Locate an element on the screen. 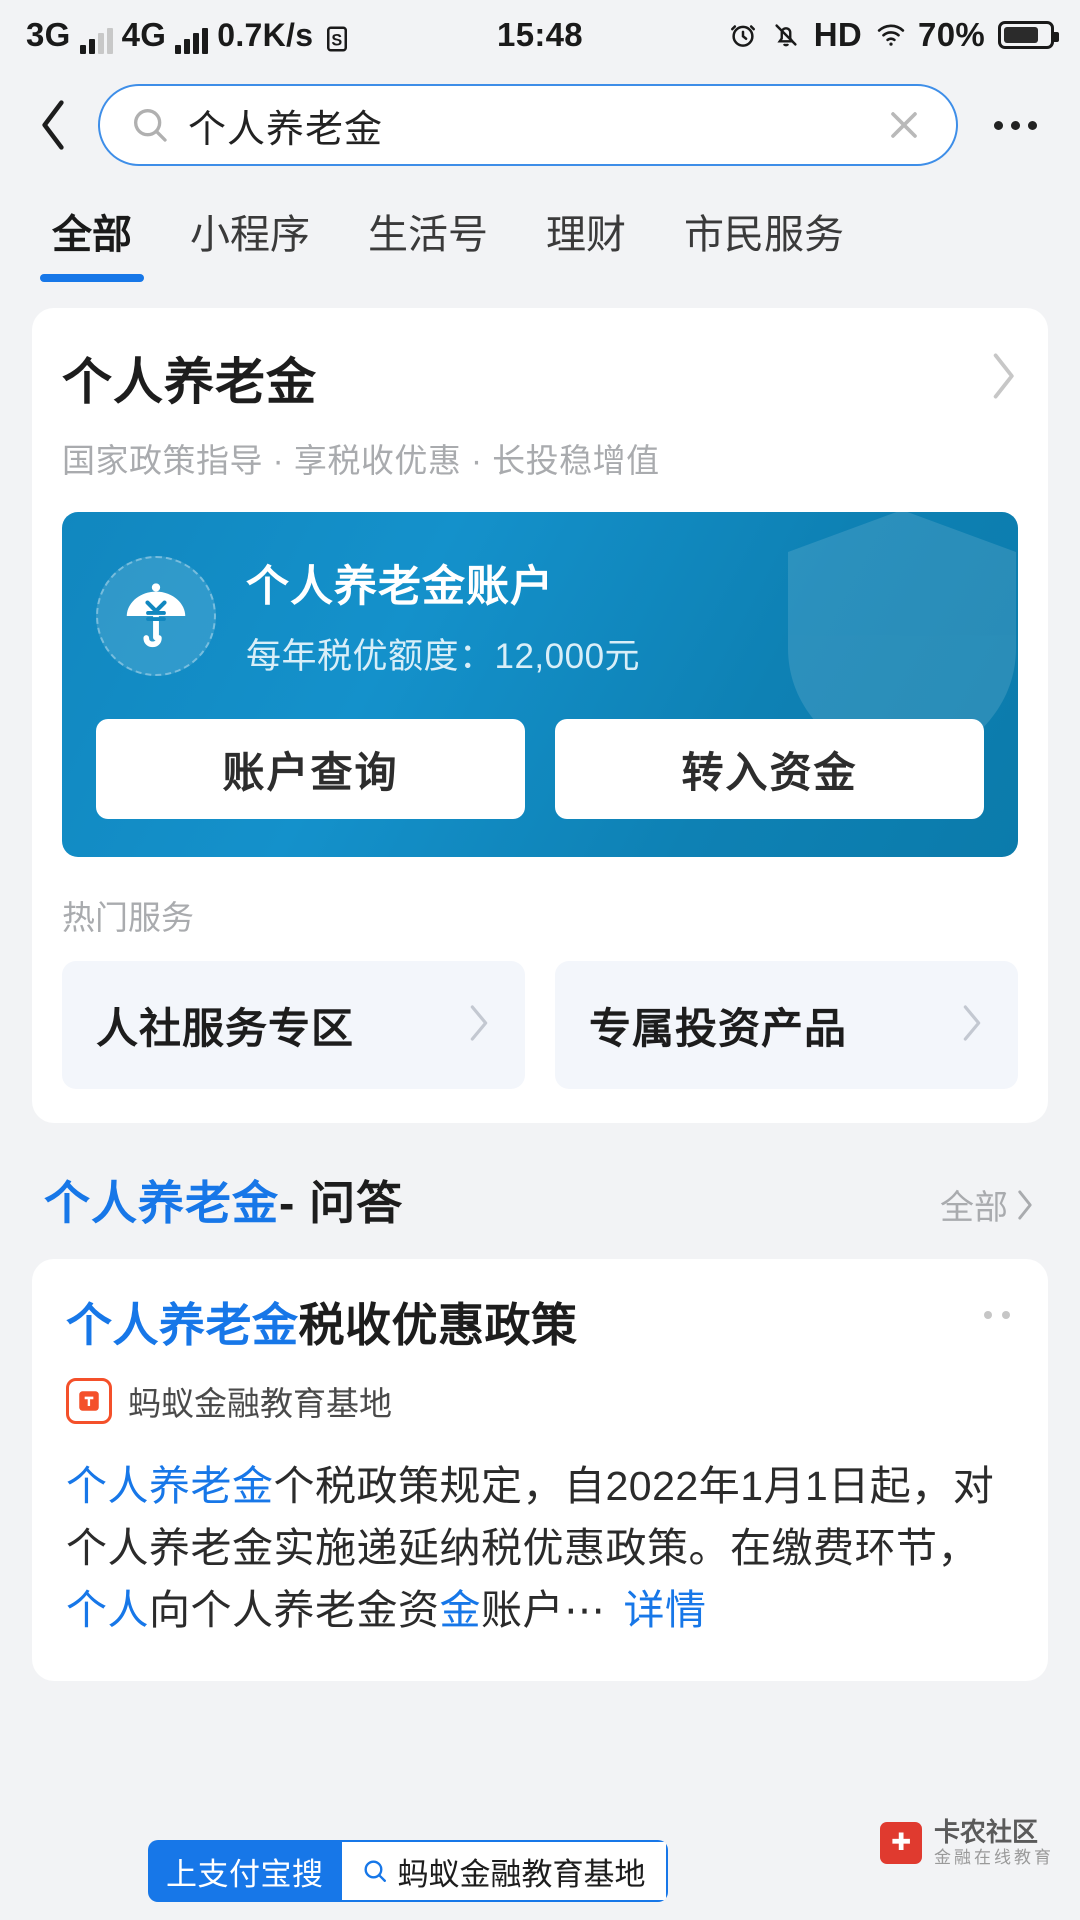 This screenshot has height=1920, width=1080. account-query-button: 账户查询 is located at coordinates (310, 769).